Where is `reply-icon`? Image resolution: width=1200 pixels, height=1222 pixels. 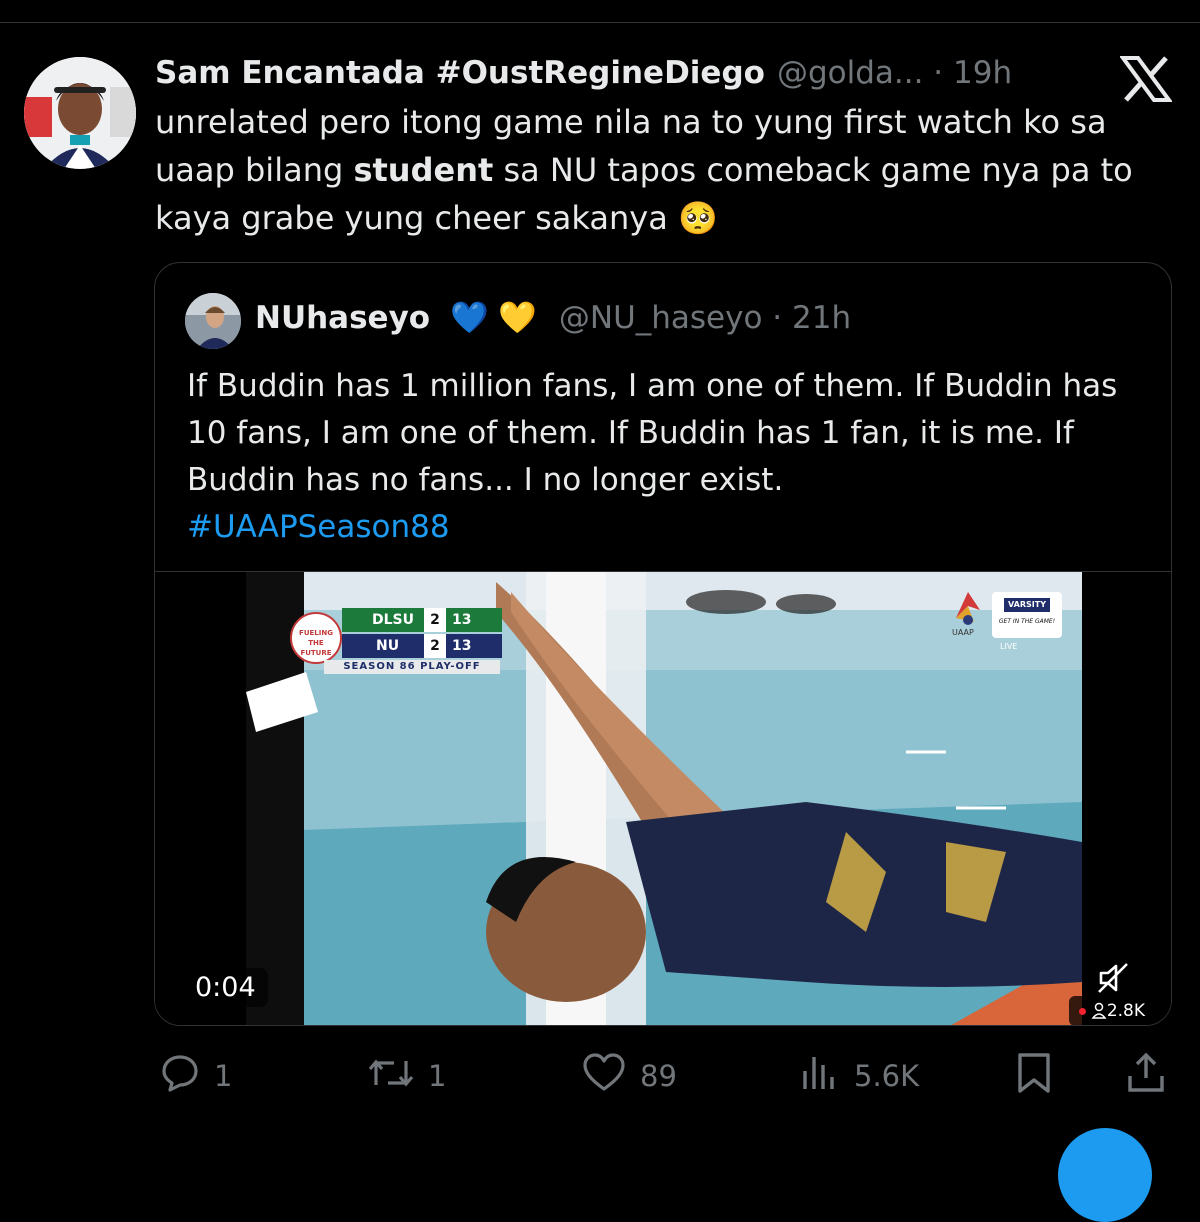
reply-icon is located at coordinates (187, 1076).